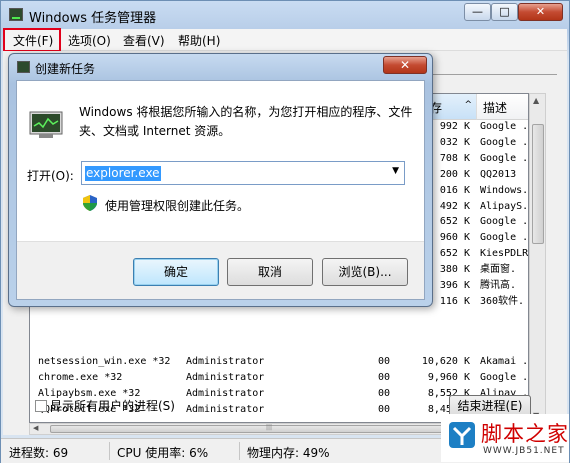  I want to click on cell-memory: 492 K, so click(454, 206).